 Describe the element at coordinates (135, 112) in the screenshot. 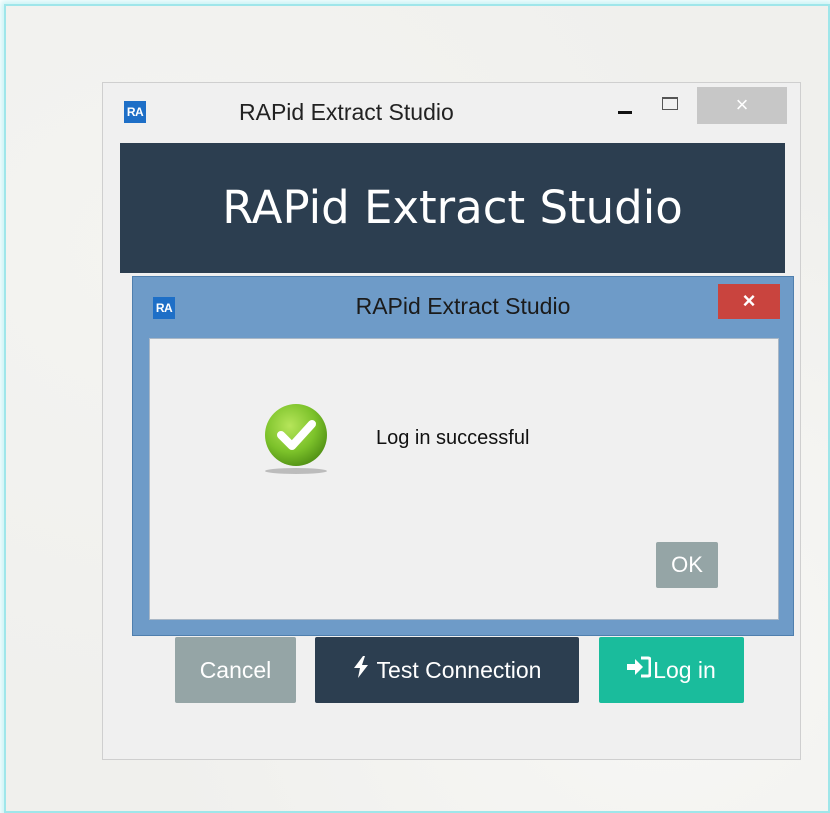

I see `app-logo-icon: RA` at that location.